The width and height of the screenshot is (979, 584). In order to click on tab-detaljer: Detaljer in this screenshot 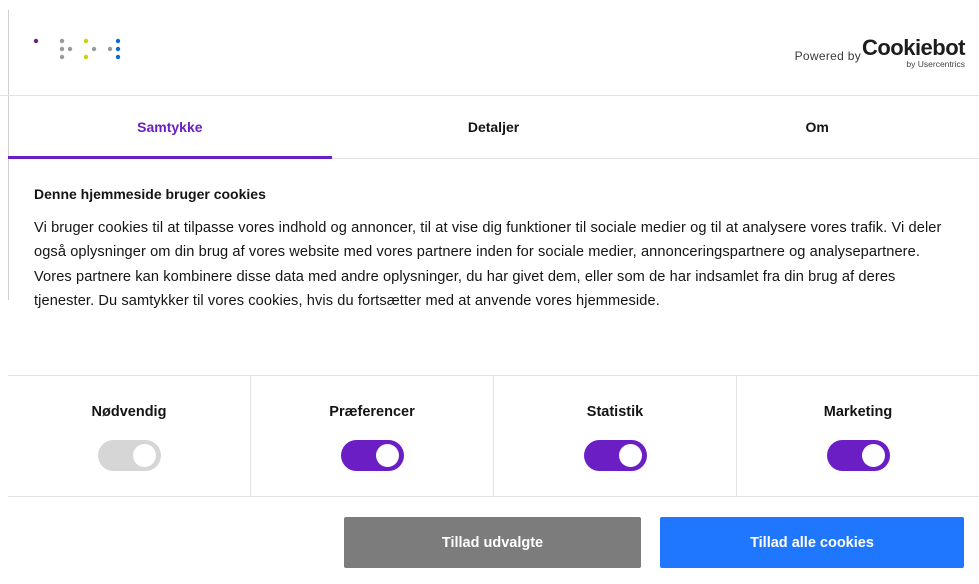, I will do `click(494, 127)`.